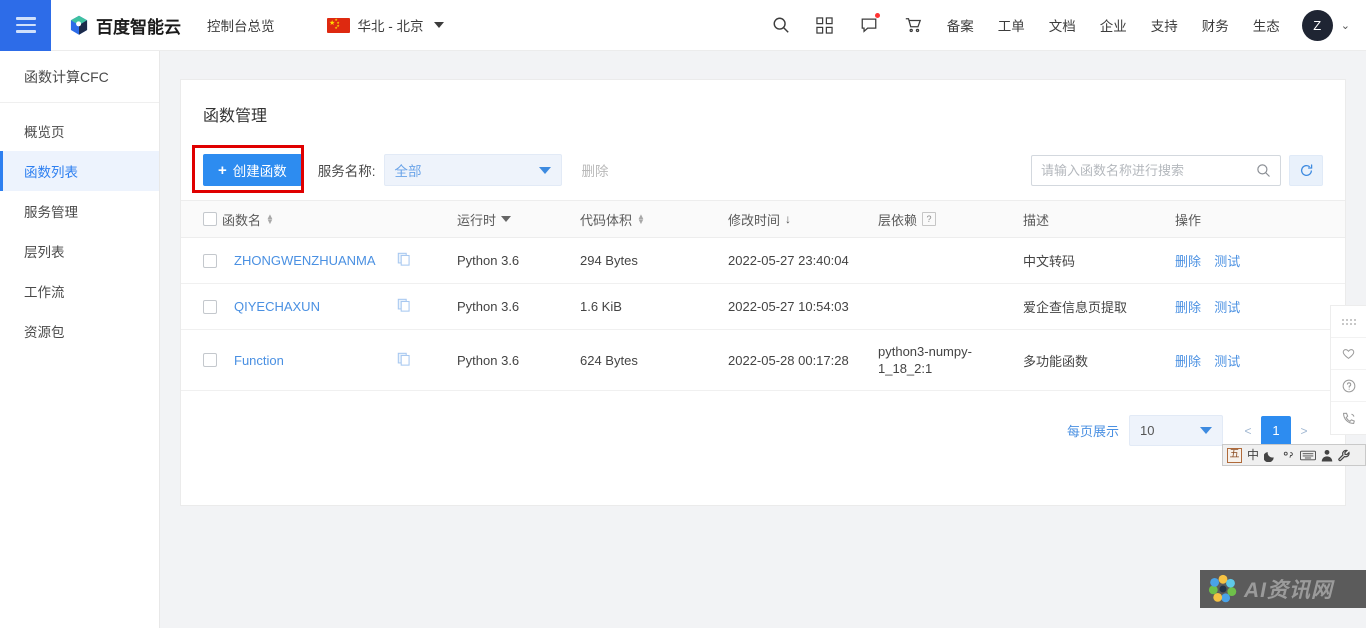  Describe the element at coordinates (79, 331) in the screenshot. I see `sidebar-item-resource-package: 资源包` at that location.